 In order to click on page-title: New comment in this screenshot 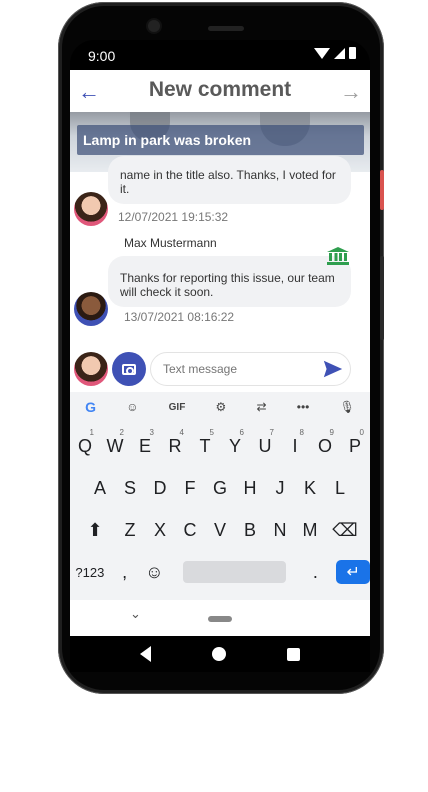, I will do `click(220, 89)`.